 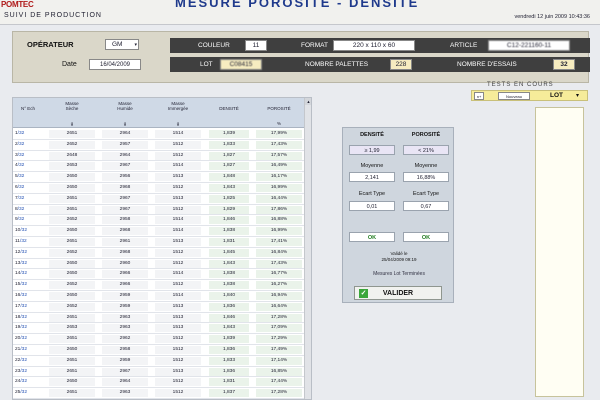 What do you see at coordinates (27, 274) in the screenshot?
I see `row-number: 14/32` at bounding box center [27, 274].